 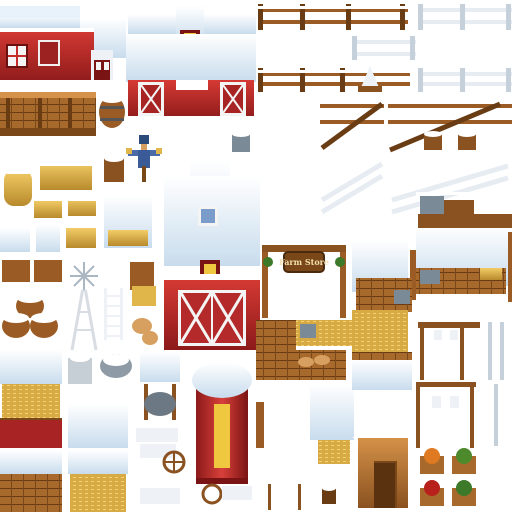 I want to click on lantern-post-sprite, so click(x=305, y=424).